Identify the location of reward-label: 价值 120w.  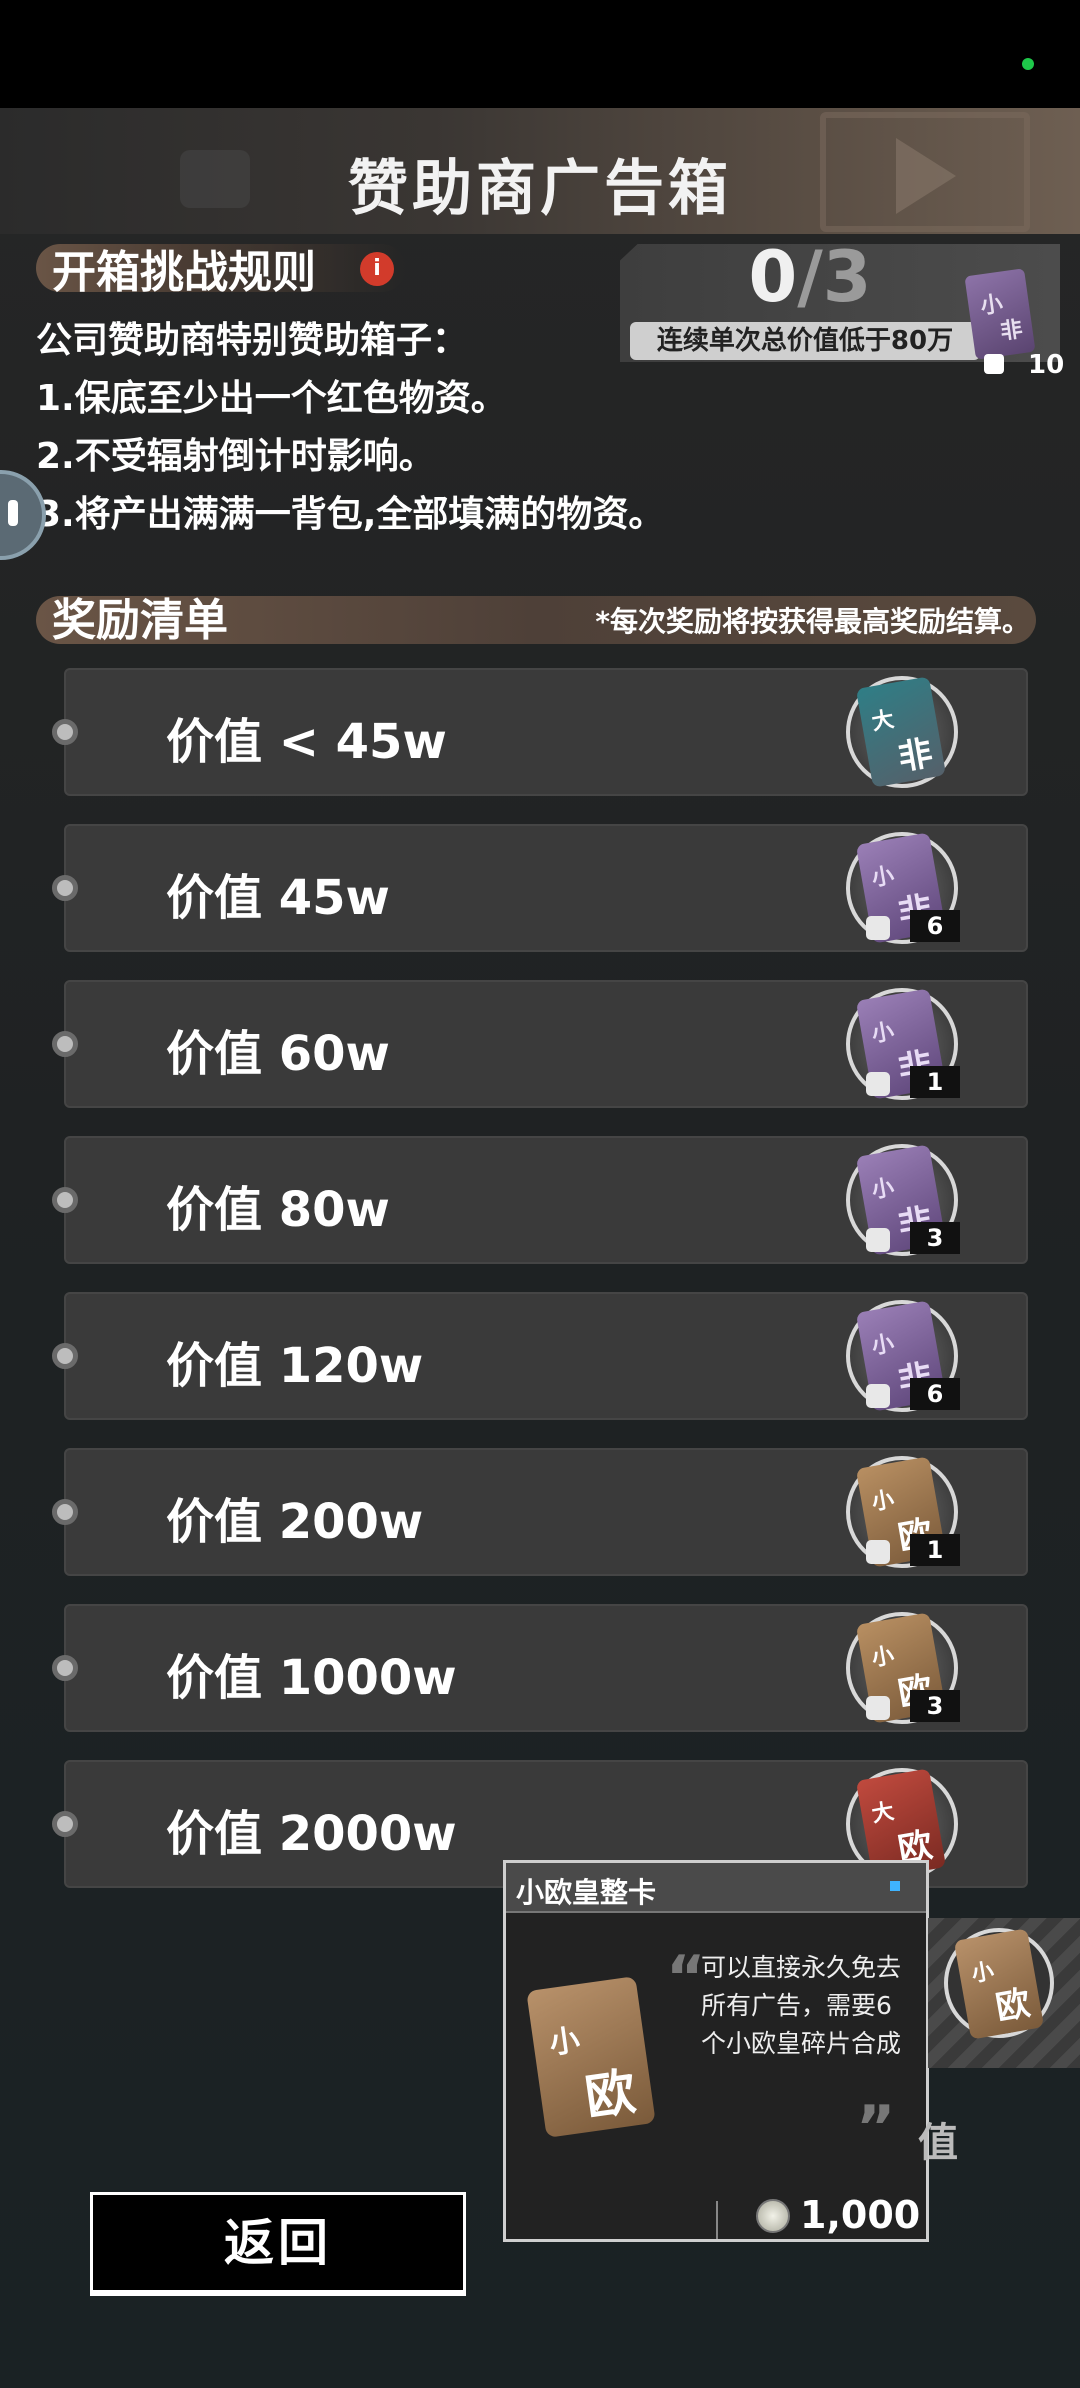
(295, 1366).